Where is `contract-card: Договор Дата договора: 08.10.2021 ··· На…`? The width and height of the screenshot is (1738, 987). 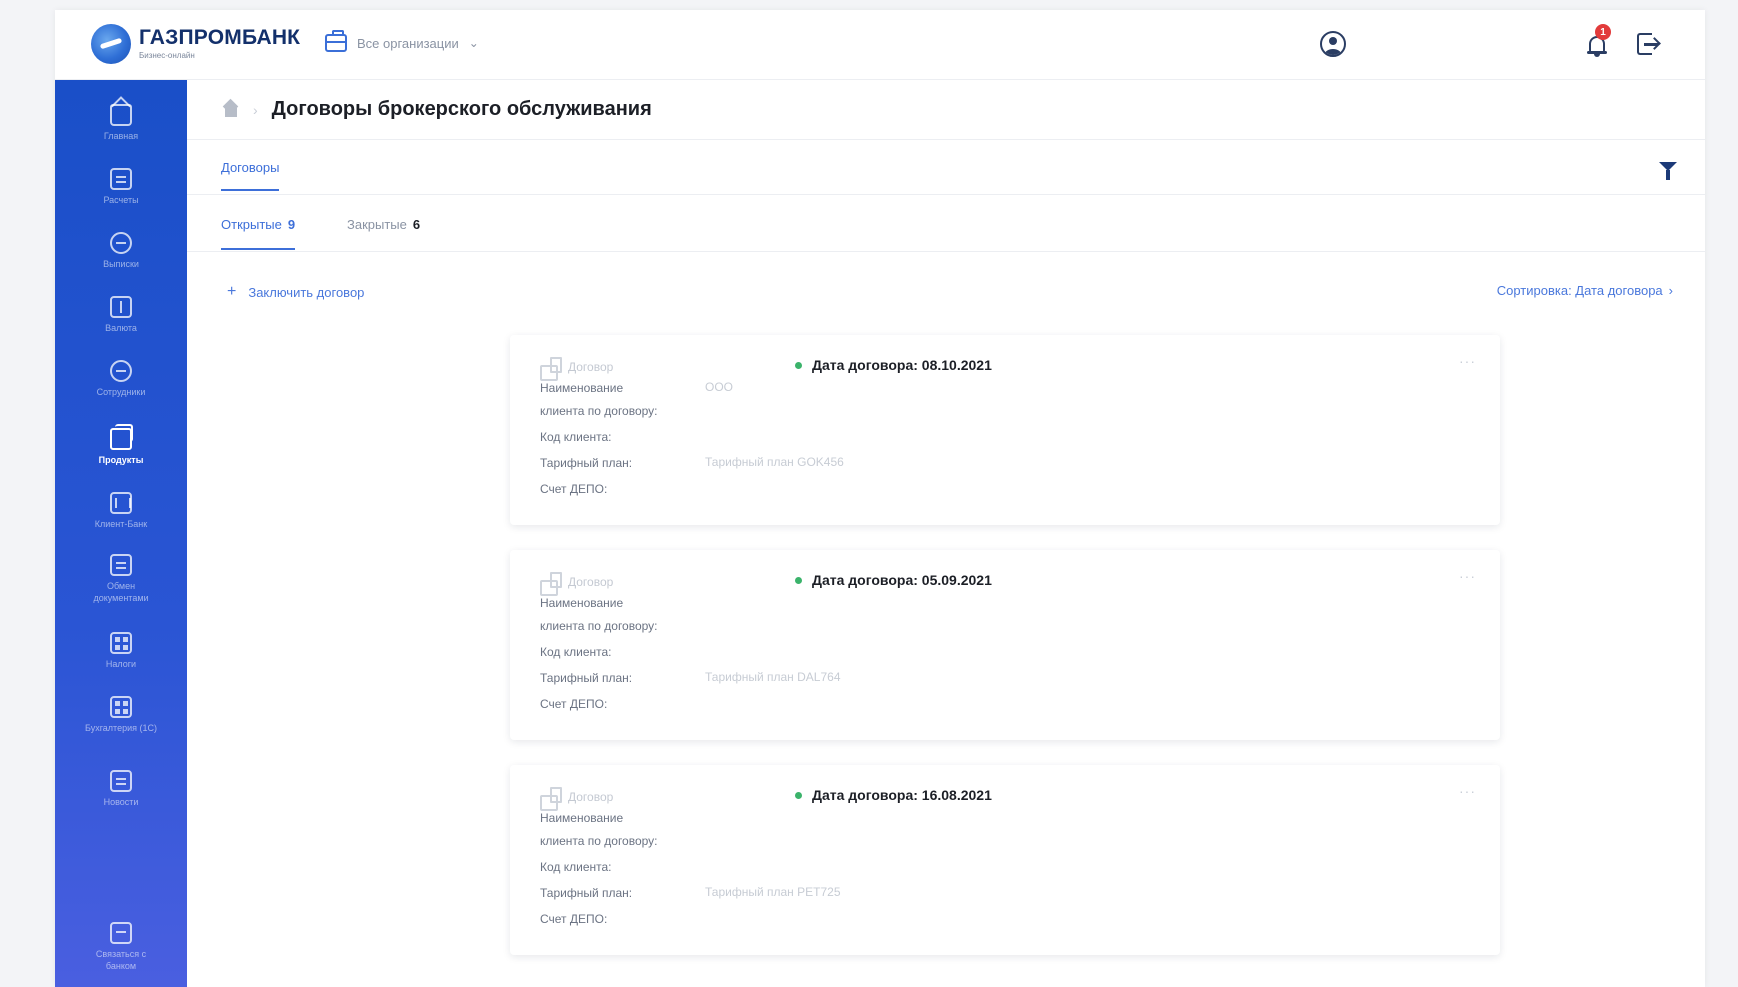
contract-card: Договор Дата договора: 08.10.2021 ··· На… is located at coordinates (1005, 430).